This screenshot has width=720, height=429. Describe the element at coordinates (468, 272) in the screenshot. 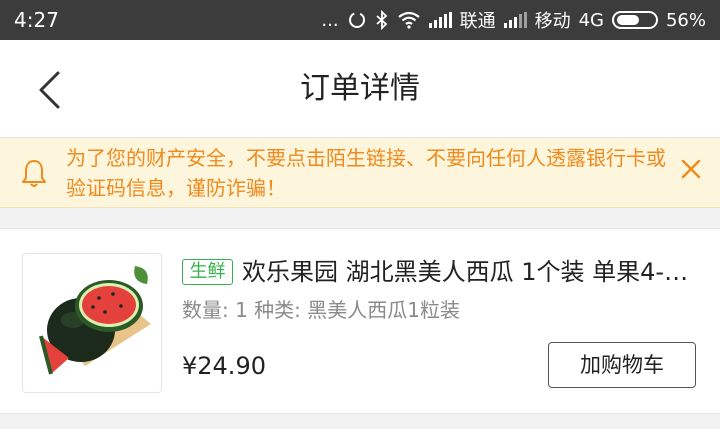

I see `product-name: 欢乐果园 湖北黑美人西瓜 1个装 单果4-6斤` at that location.